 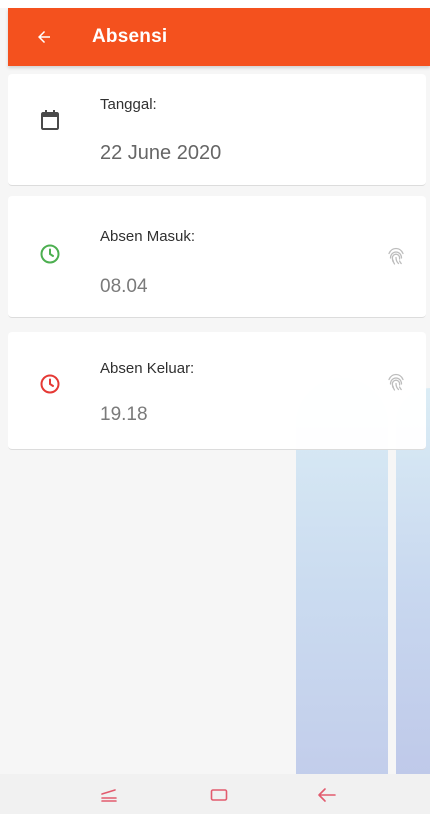 I want to click on date-value: 22 June 2020, so click(x=161, y=153).